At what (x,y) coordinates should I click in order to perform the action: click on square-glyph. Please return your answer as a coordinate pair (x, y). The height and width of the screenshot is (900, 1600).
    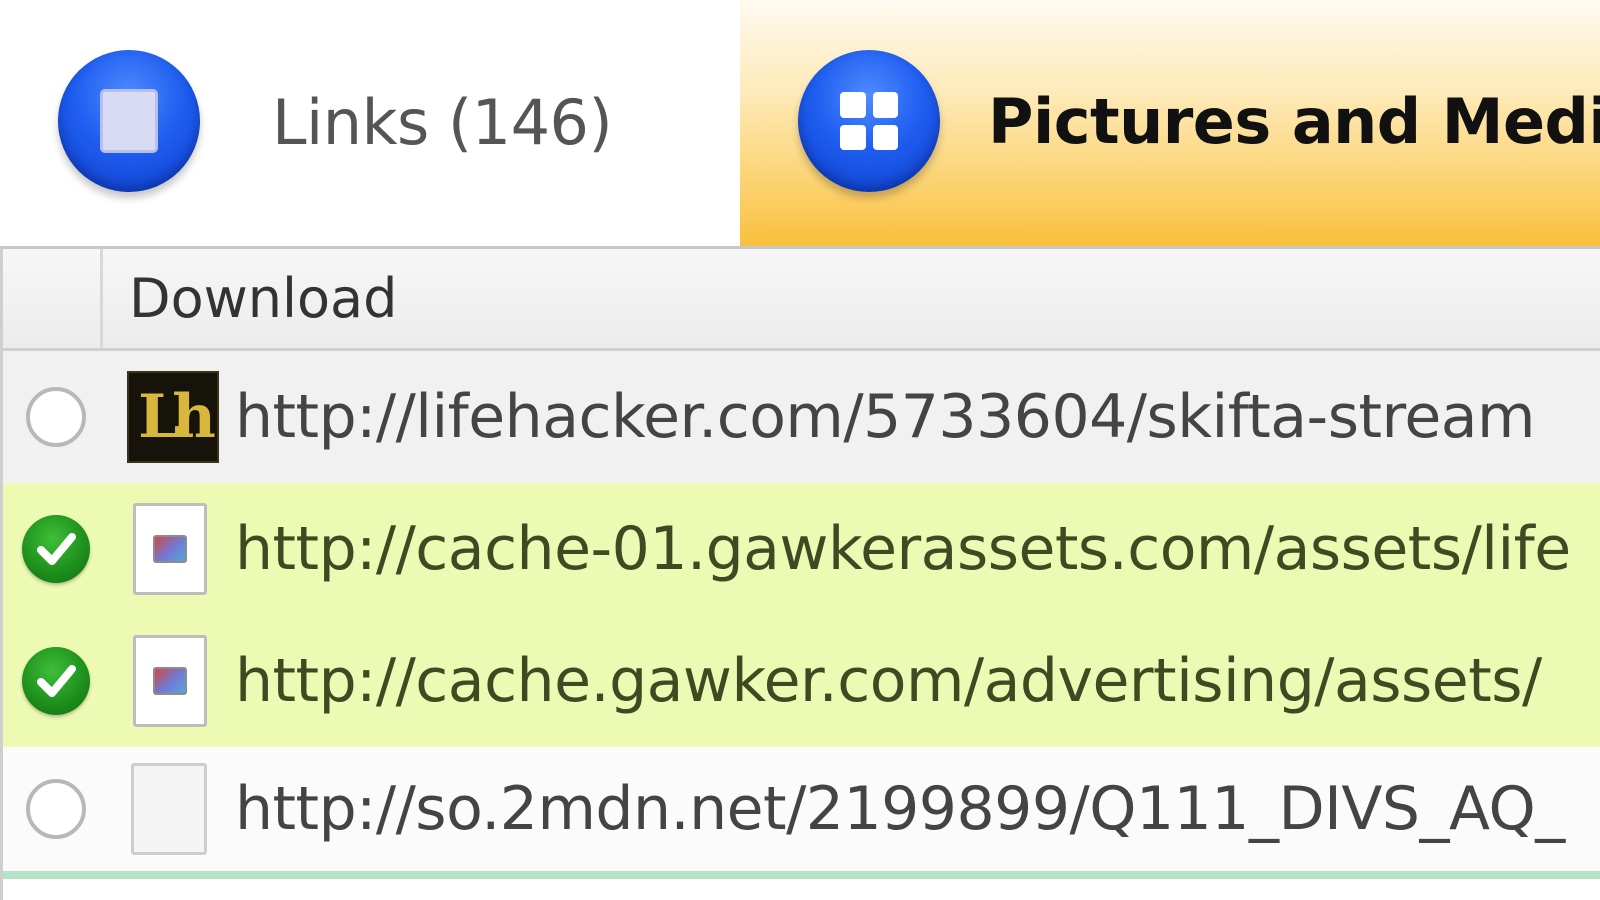
    Looking at the image, I should click on (129, 121).